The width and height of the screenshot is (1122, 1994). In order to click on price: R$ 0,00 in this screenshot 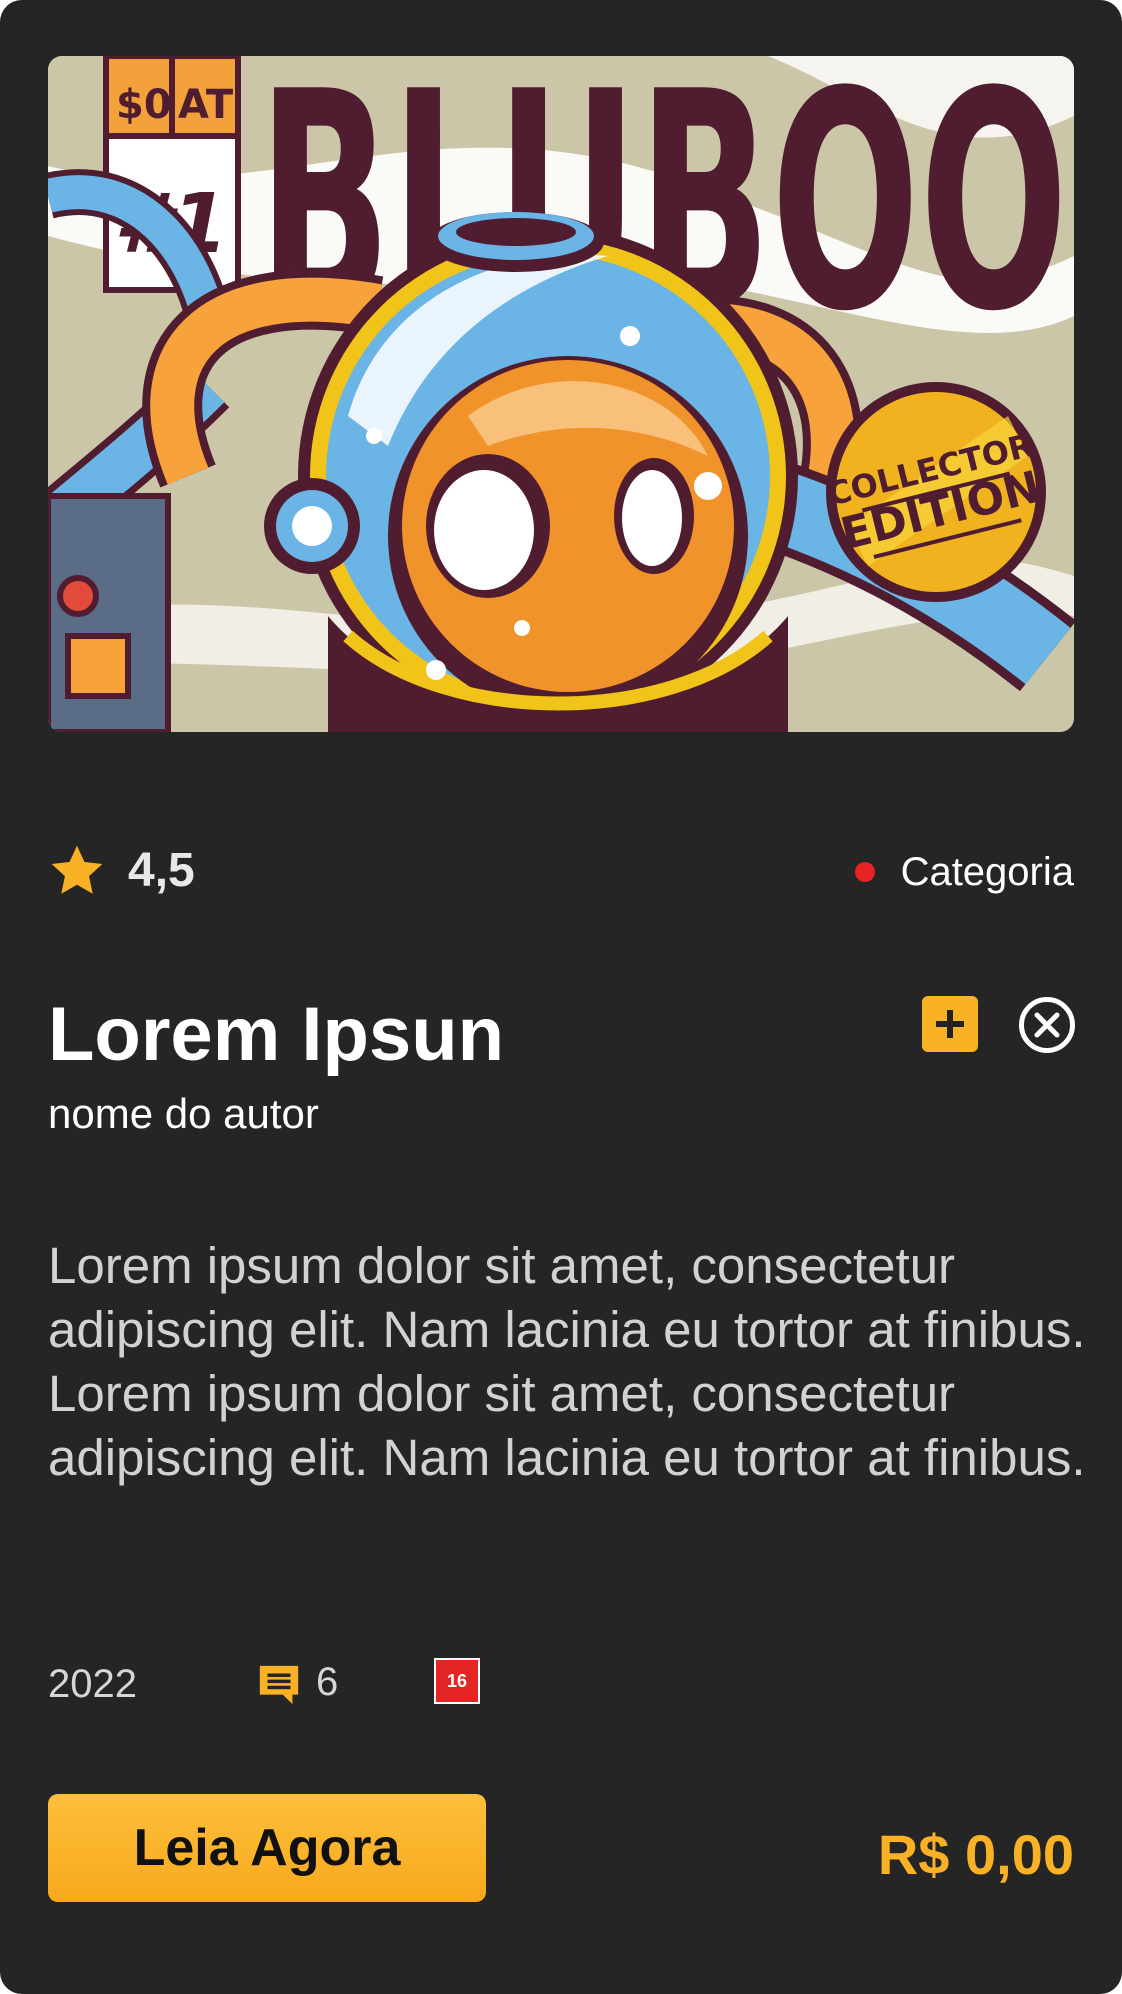, I will do `click(975, 1854)`.